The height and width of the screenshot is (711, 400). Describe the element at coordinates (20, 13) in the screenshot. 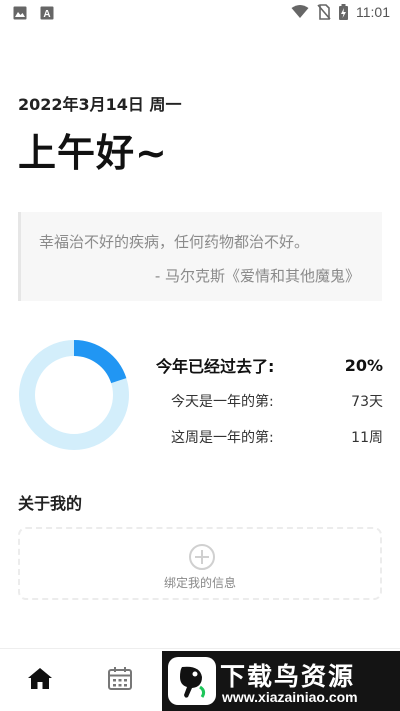

I see `image-icon` at that location.